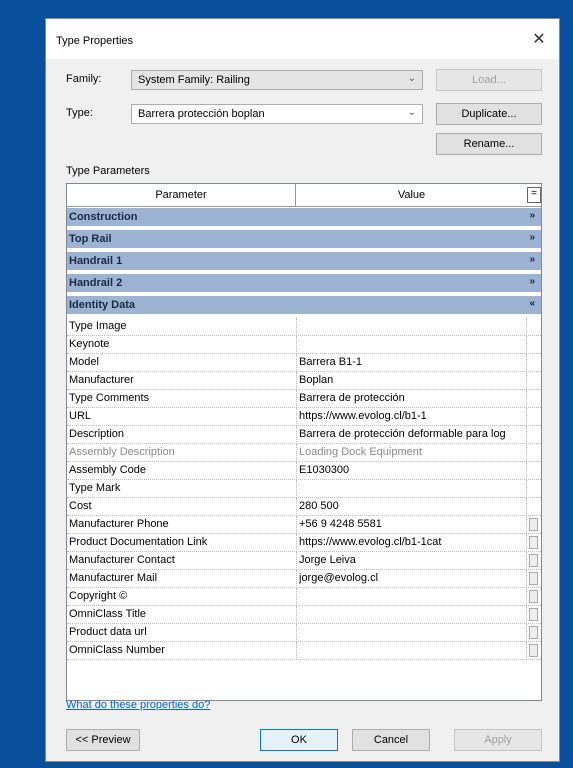 This screenshot has height=768, width=573. I want to click on group-label: Identity Data, so click(102, 305).